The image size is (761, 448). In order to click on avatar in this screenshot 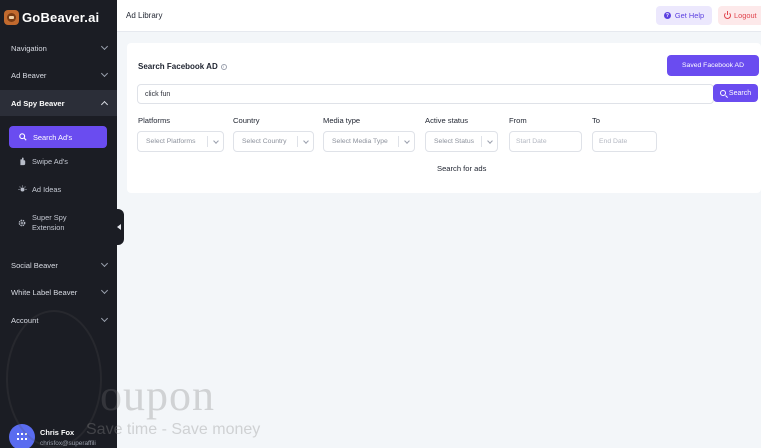, I will do `click(22, 436)`.